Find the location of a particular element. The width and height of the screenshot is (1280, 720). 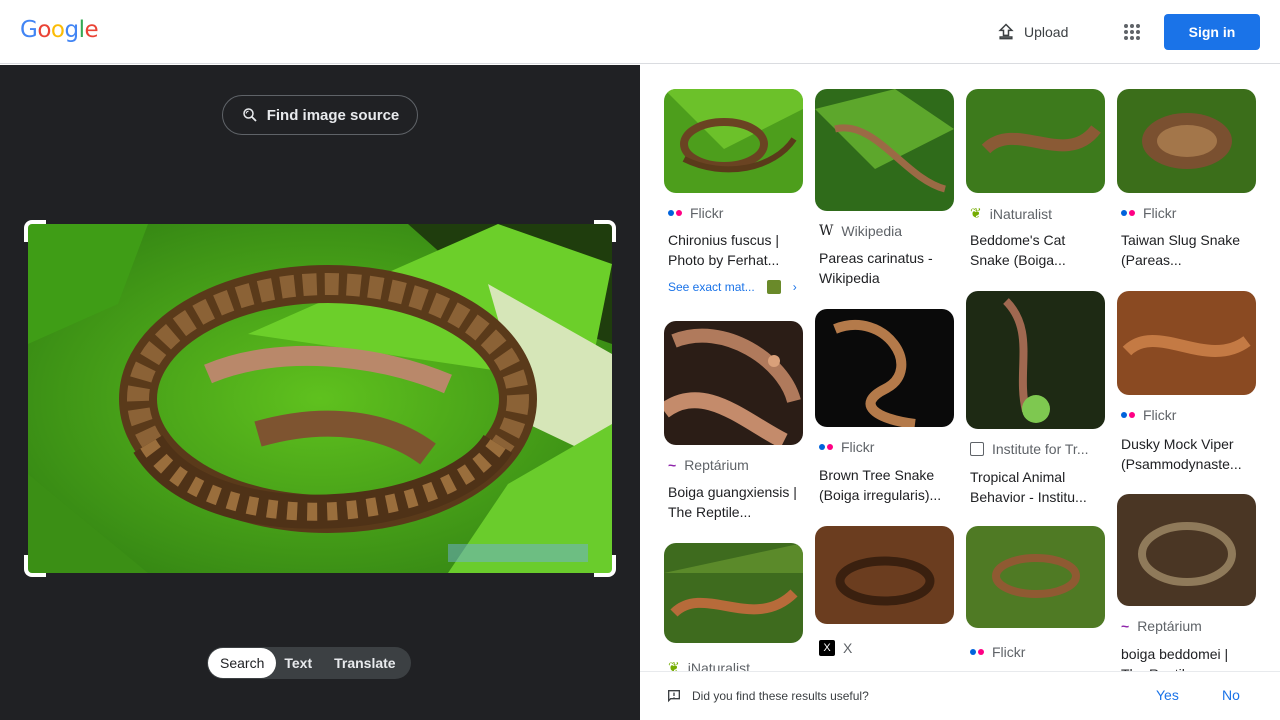

result-source: W Wikipedia is located at coordinates (885, 231).